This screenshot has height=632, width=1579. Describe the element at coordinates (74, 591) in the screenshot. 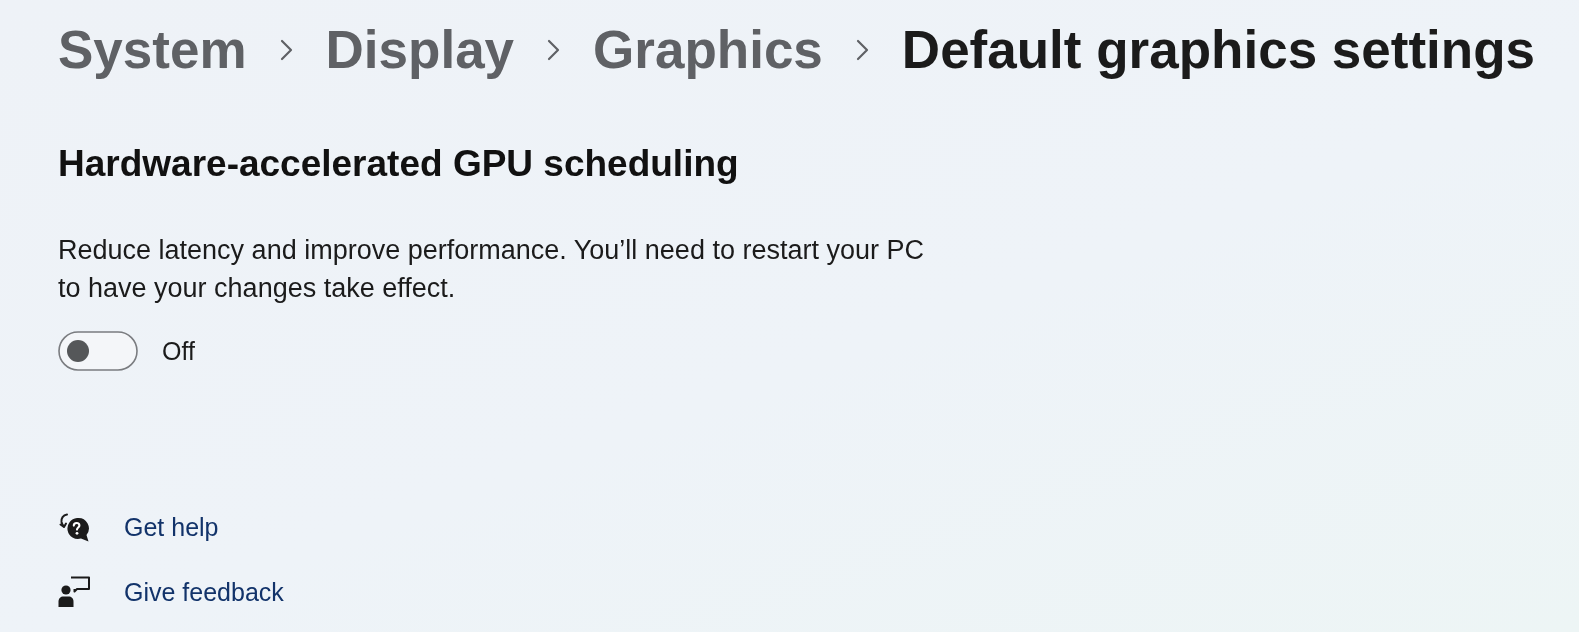

I see `person-speech-icon` at that location.